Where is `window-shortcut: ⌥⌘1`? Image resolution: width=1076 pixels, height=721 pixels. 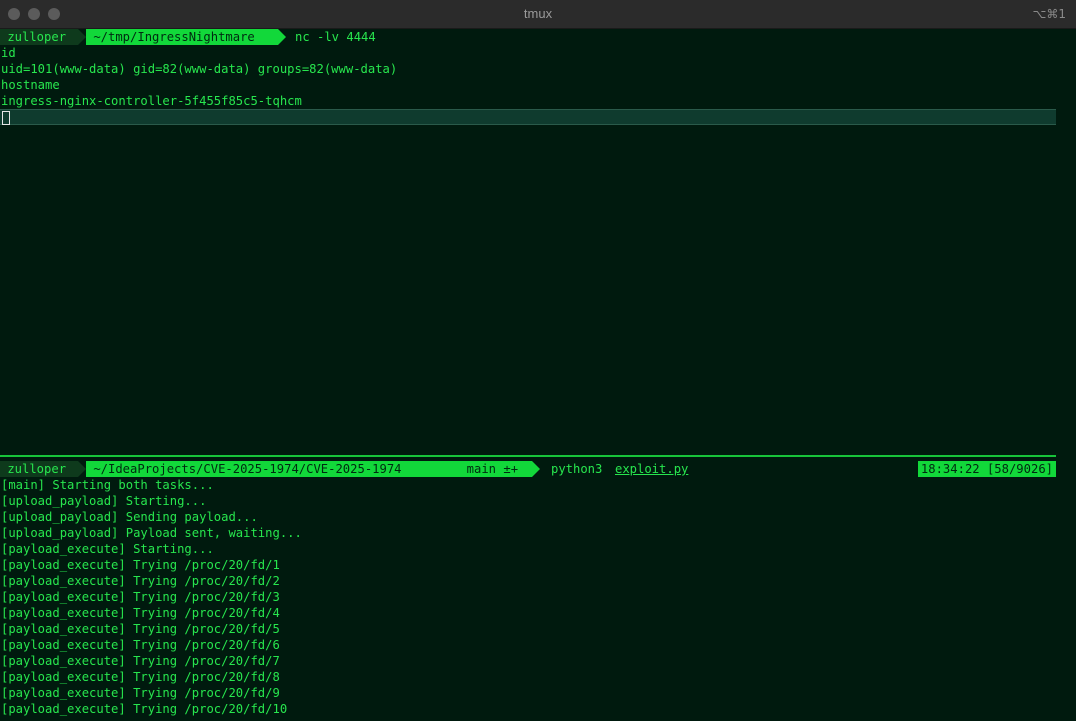
window-shortcut: ⌥⌘1 is located at coordinates (1049, 14).